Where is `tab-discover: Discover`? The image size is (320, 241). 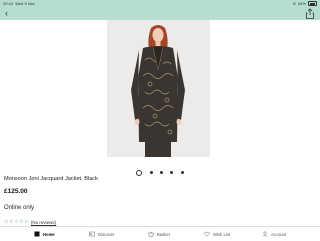
tab-discover: Discover is located at coordinates (101, 234).